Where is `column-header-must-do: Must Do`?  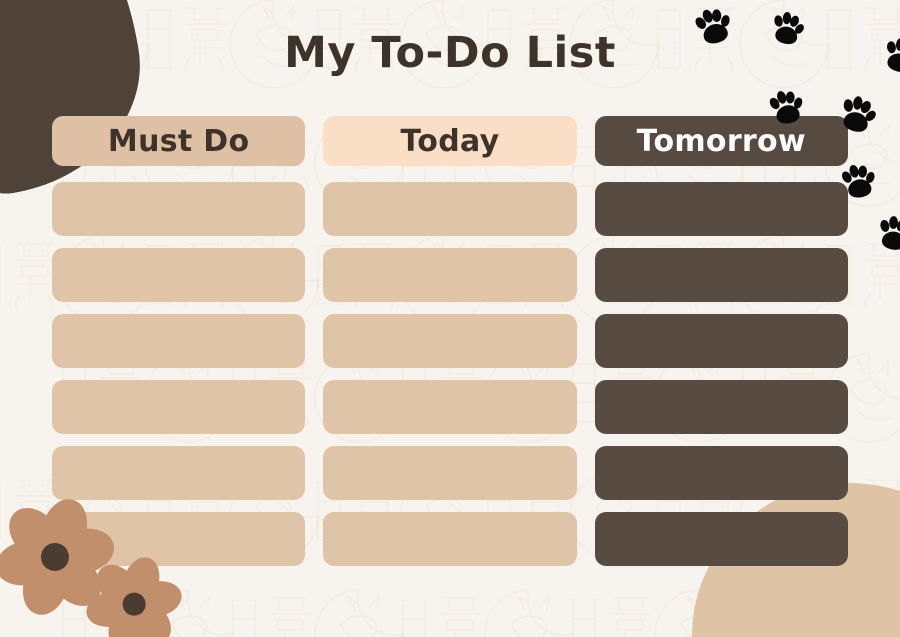 column-header-must-do: Must Do is located at coordinates (179, 141).